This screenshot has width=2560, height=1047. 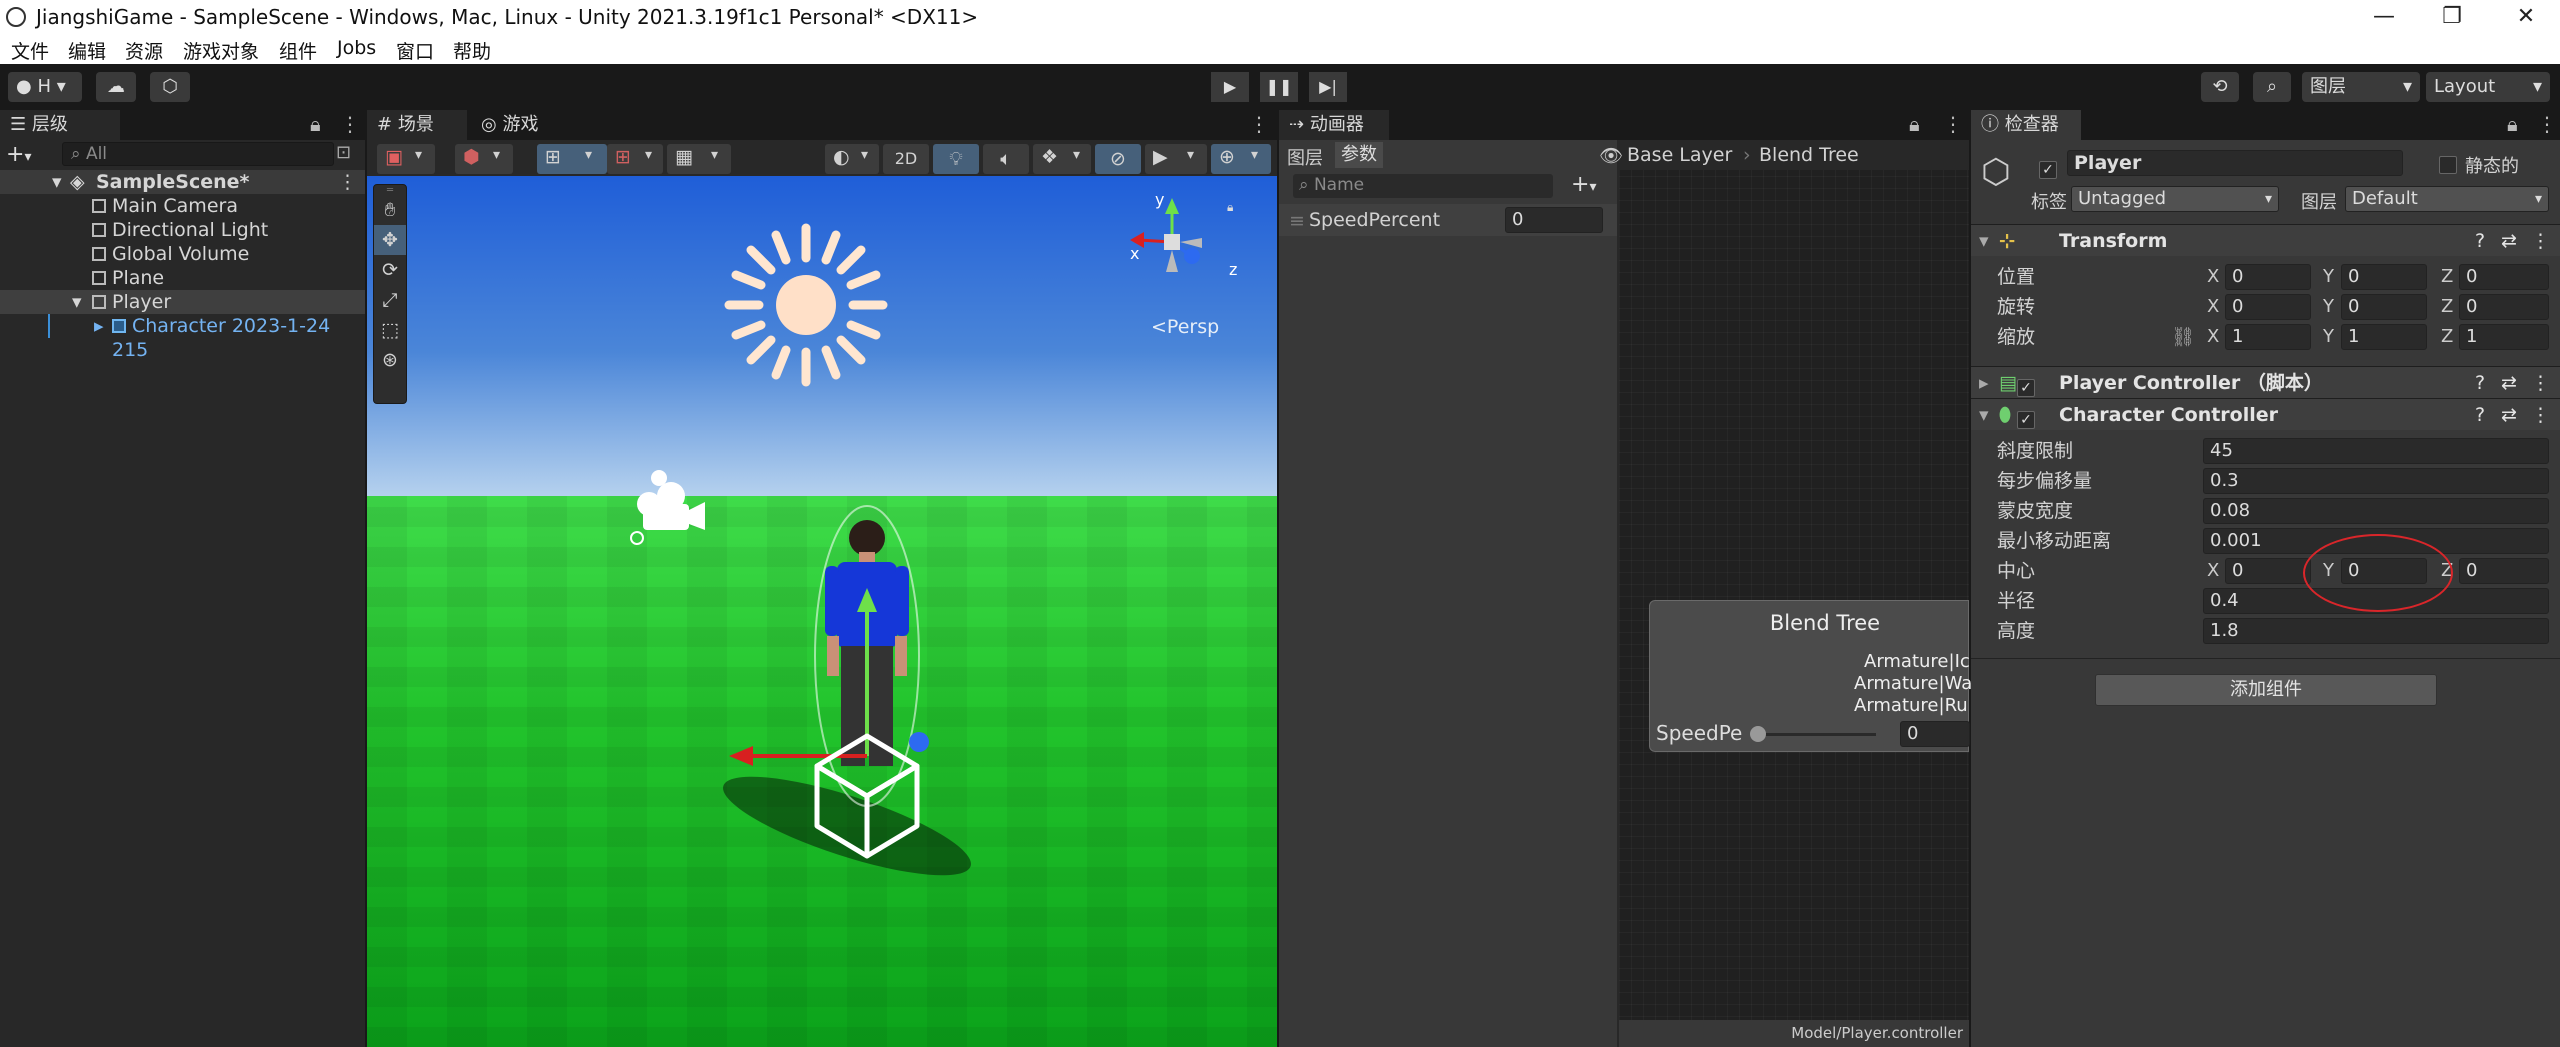 I want to click on draw-mode-dropdown: ▣ ▾, so click(x=406, y=159).